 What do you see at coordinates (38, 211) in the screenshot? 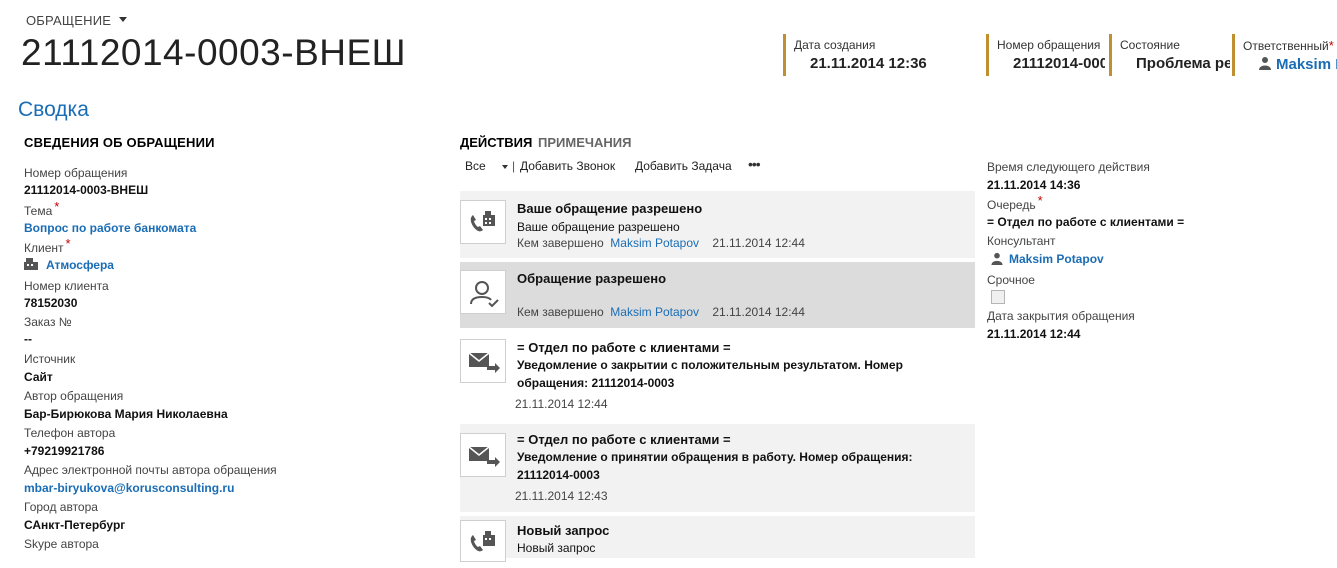
I see `subject-label-text: Тема` at bounding box center [38, 211].